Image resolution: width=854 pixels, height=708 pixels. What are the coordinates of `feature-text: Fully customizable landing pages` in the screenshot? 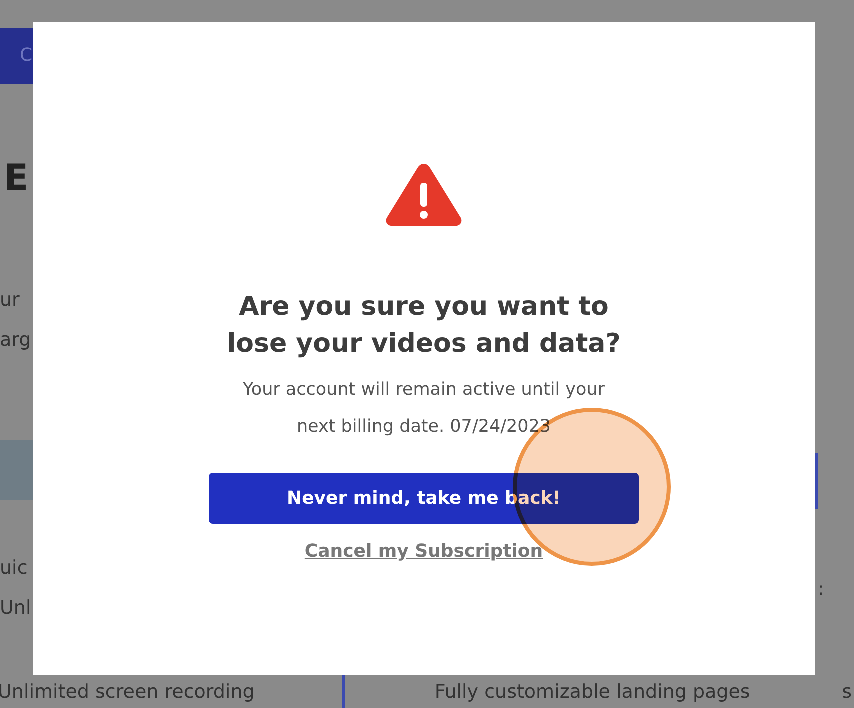 It's located at (592, 691).